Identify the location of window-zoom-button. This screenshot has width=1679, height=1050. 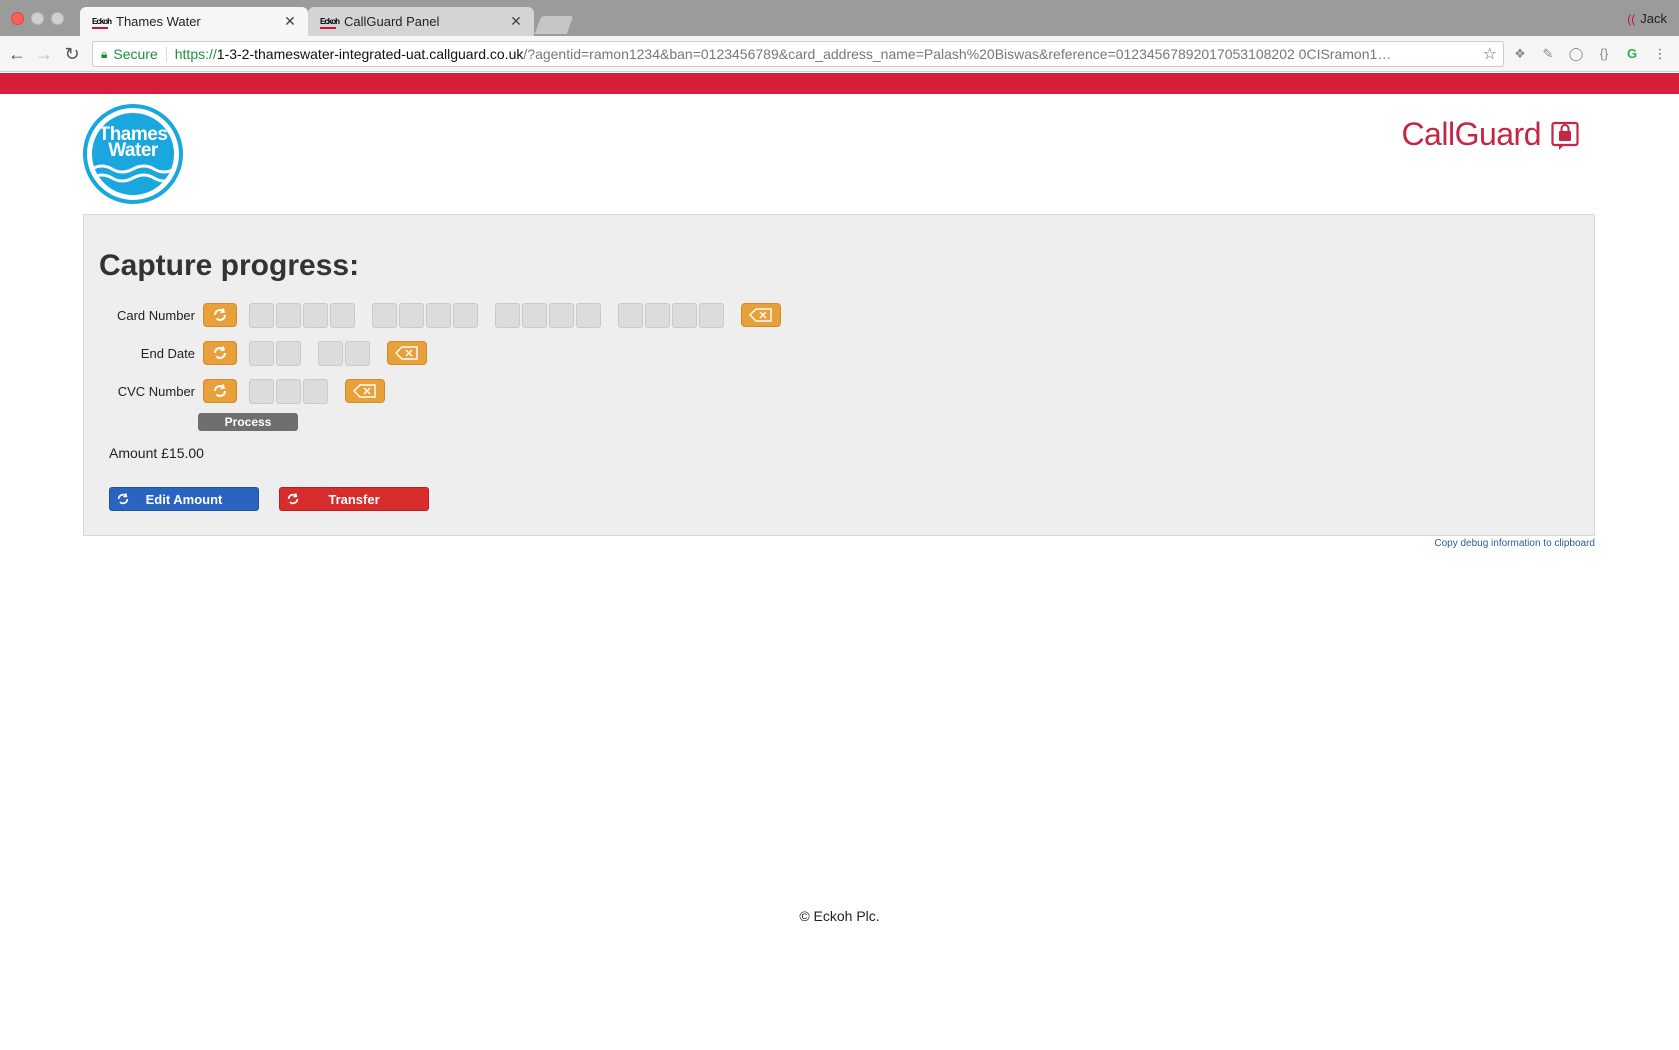
(57, 18).